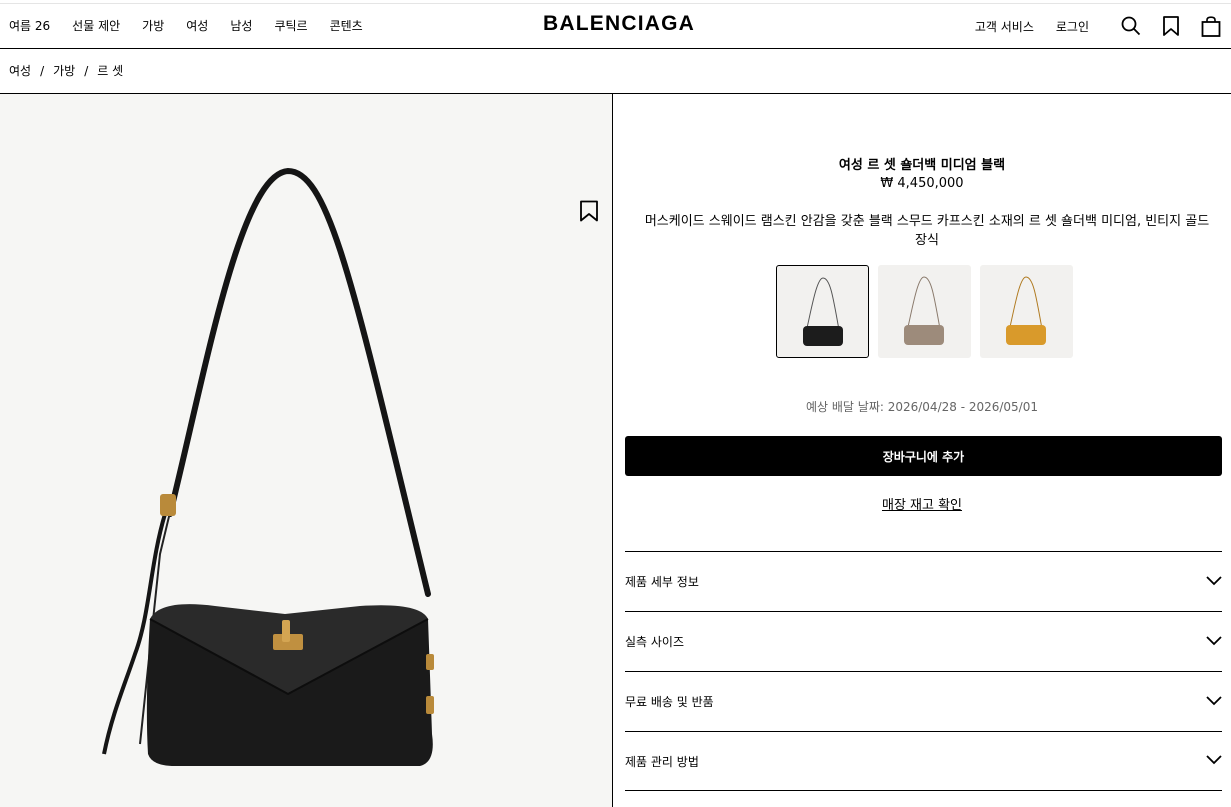 This screenshot has height=807, width=1231. I want to click on nav-content: 콘텐츠, so click(346, 25).